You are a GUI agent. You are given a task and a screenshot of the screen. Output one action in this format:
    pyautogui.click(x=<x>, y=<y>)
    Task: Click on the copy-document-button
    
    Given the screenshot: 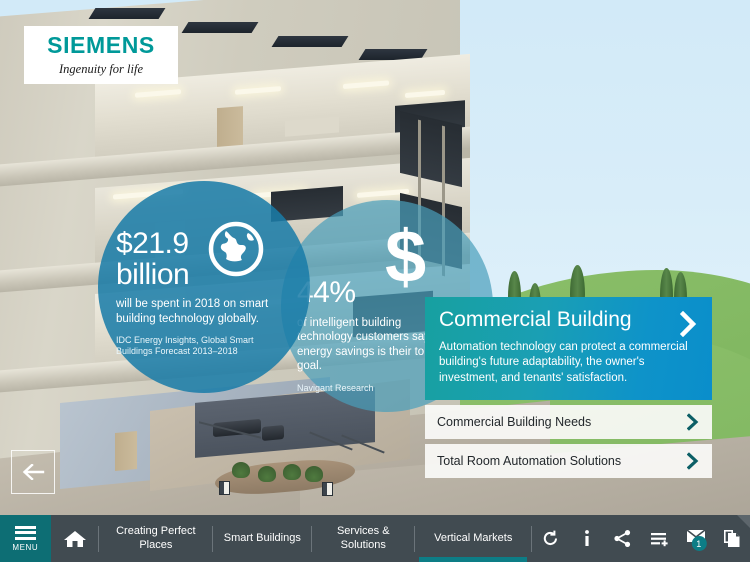 What is the action you would take?
    pyautogui.click(x=732, y=538)
    